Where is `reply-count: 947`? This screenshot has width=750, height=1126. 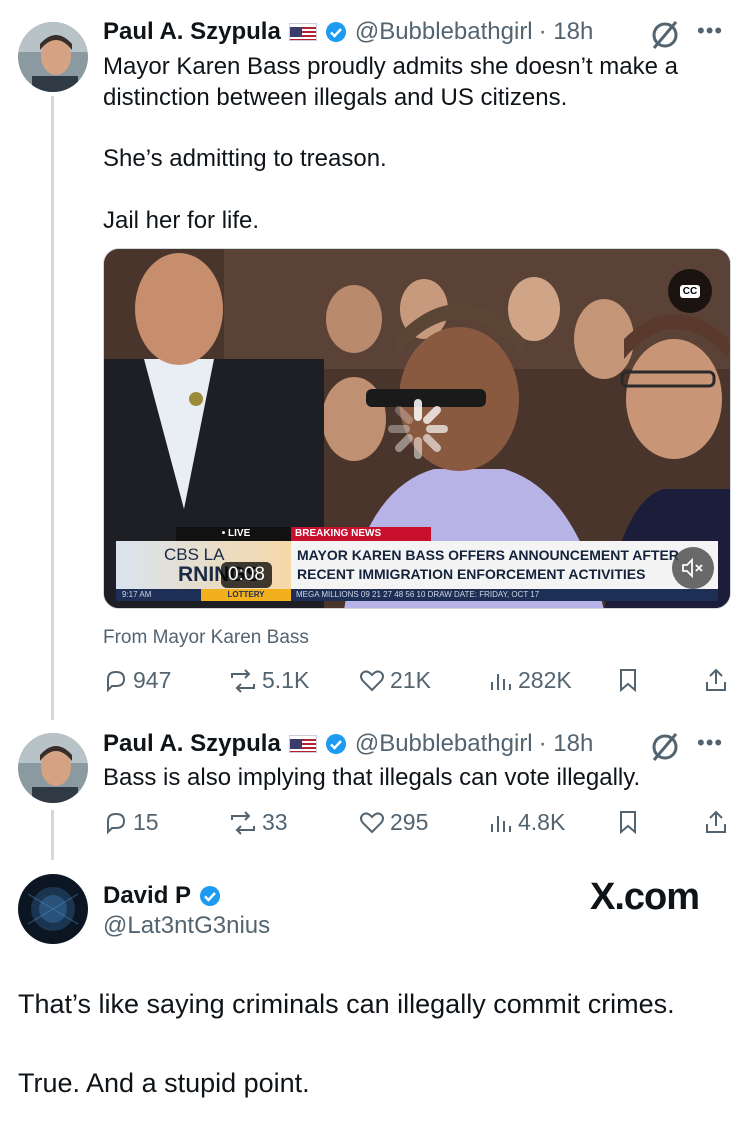
reply-count: 947 is located at coordinates (152, 680).